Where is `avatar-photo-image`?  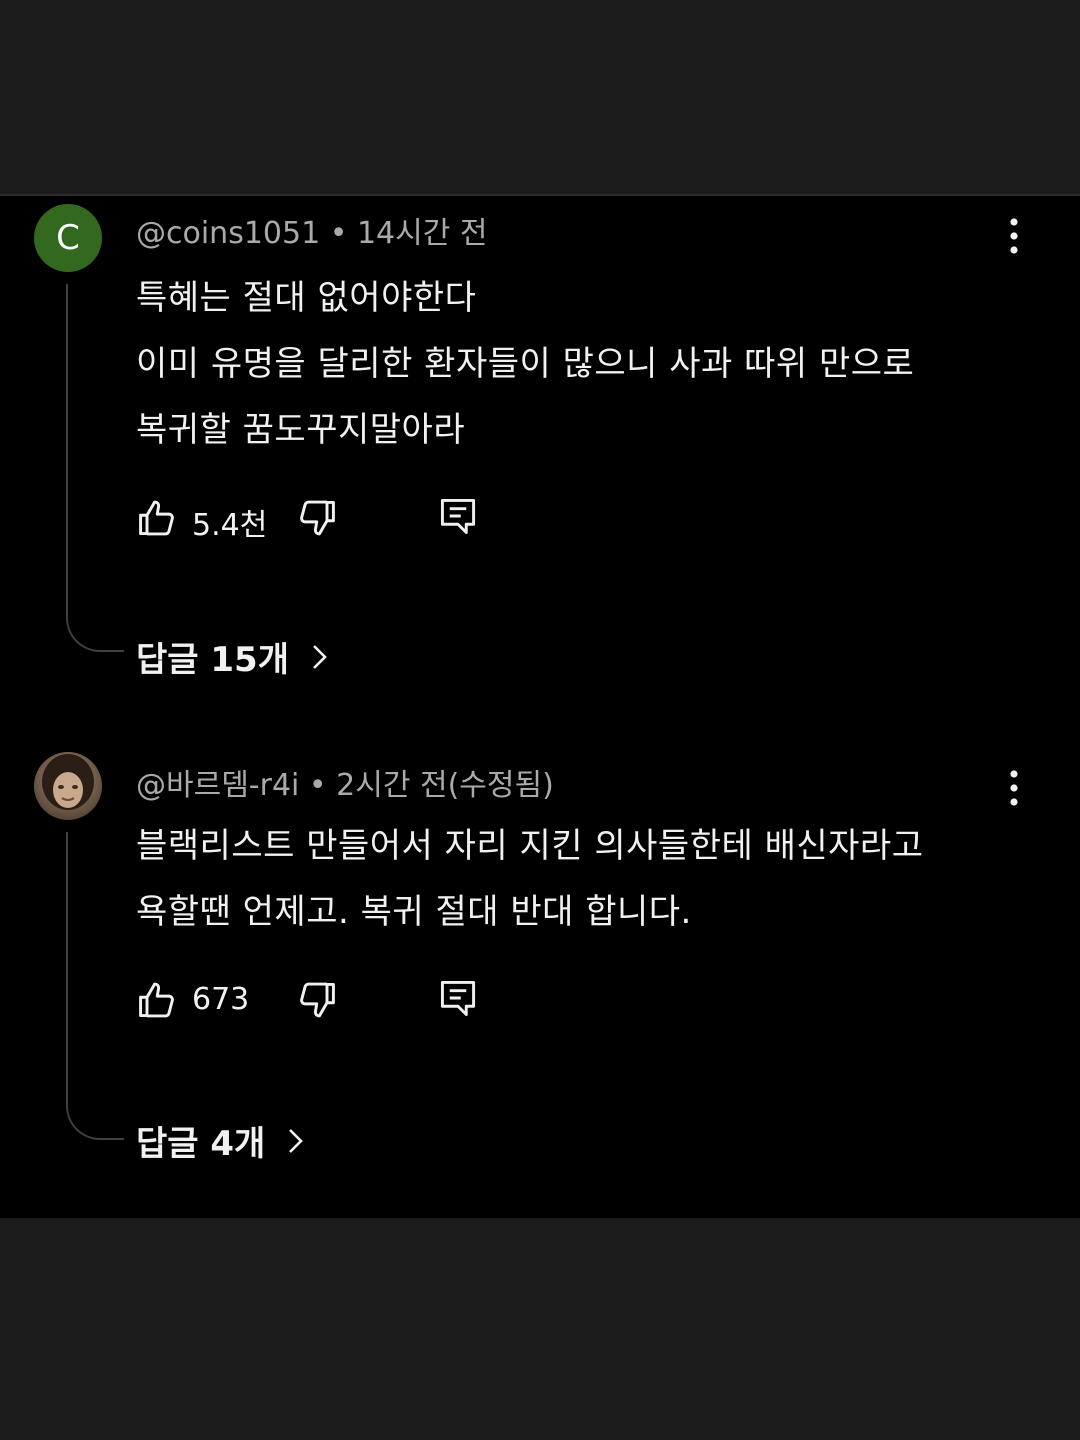 avatar-photo-image is located at coordinates (68, 782).